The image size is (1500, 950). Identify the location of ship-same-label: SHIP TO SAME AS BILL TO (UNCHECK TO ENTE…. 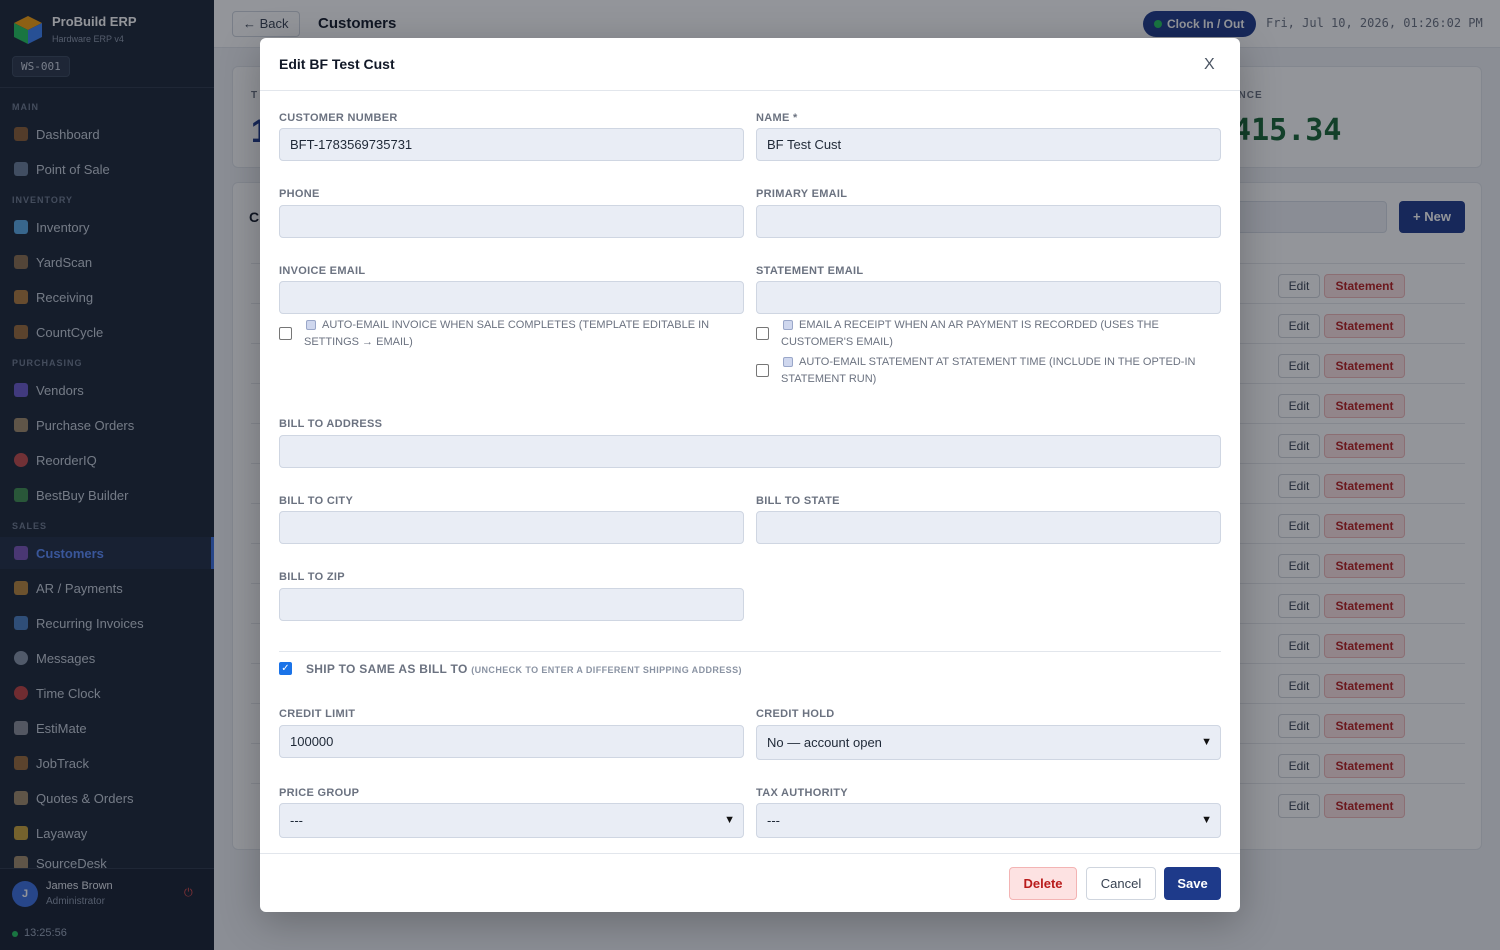
(524, 669).